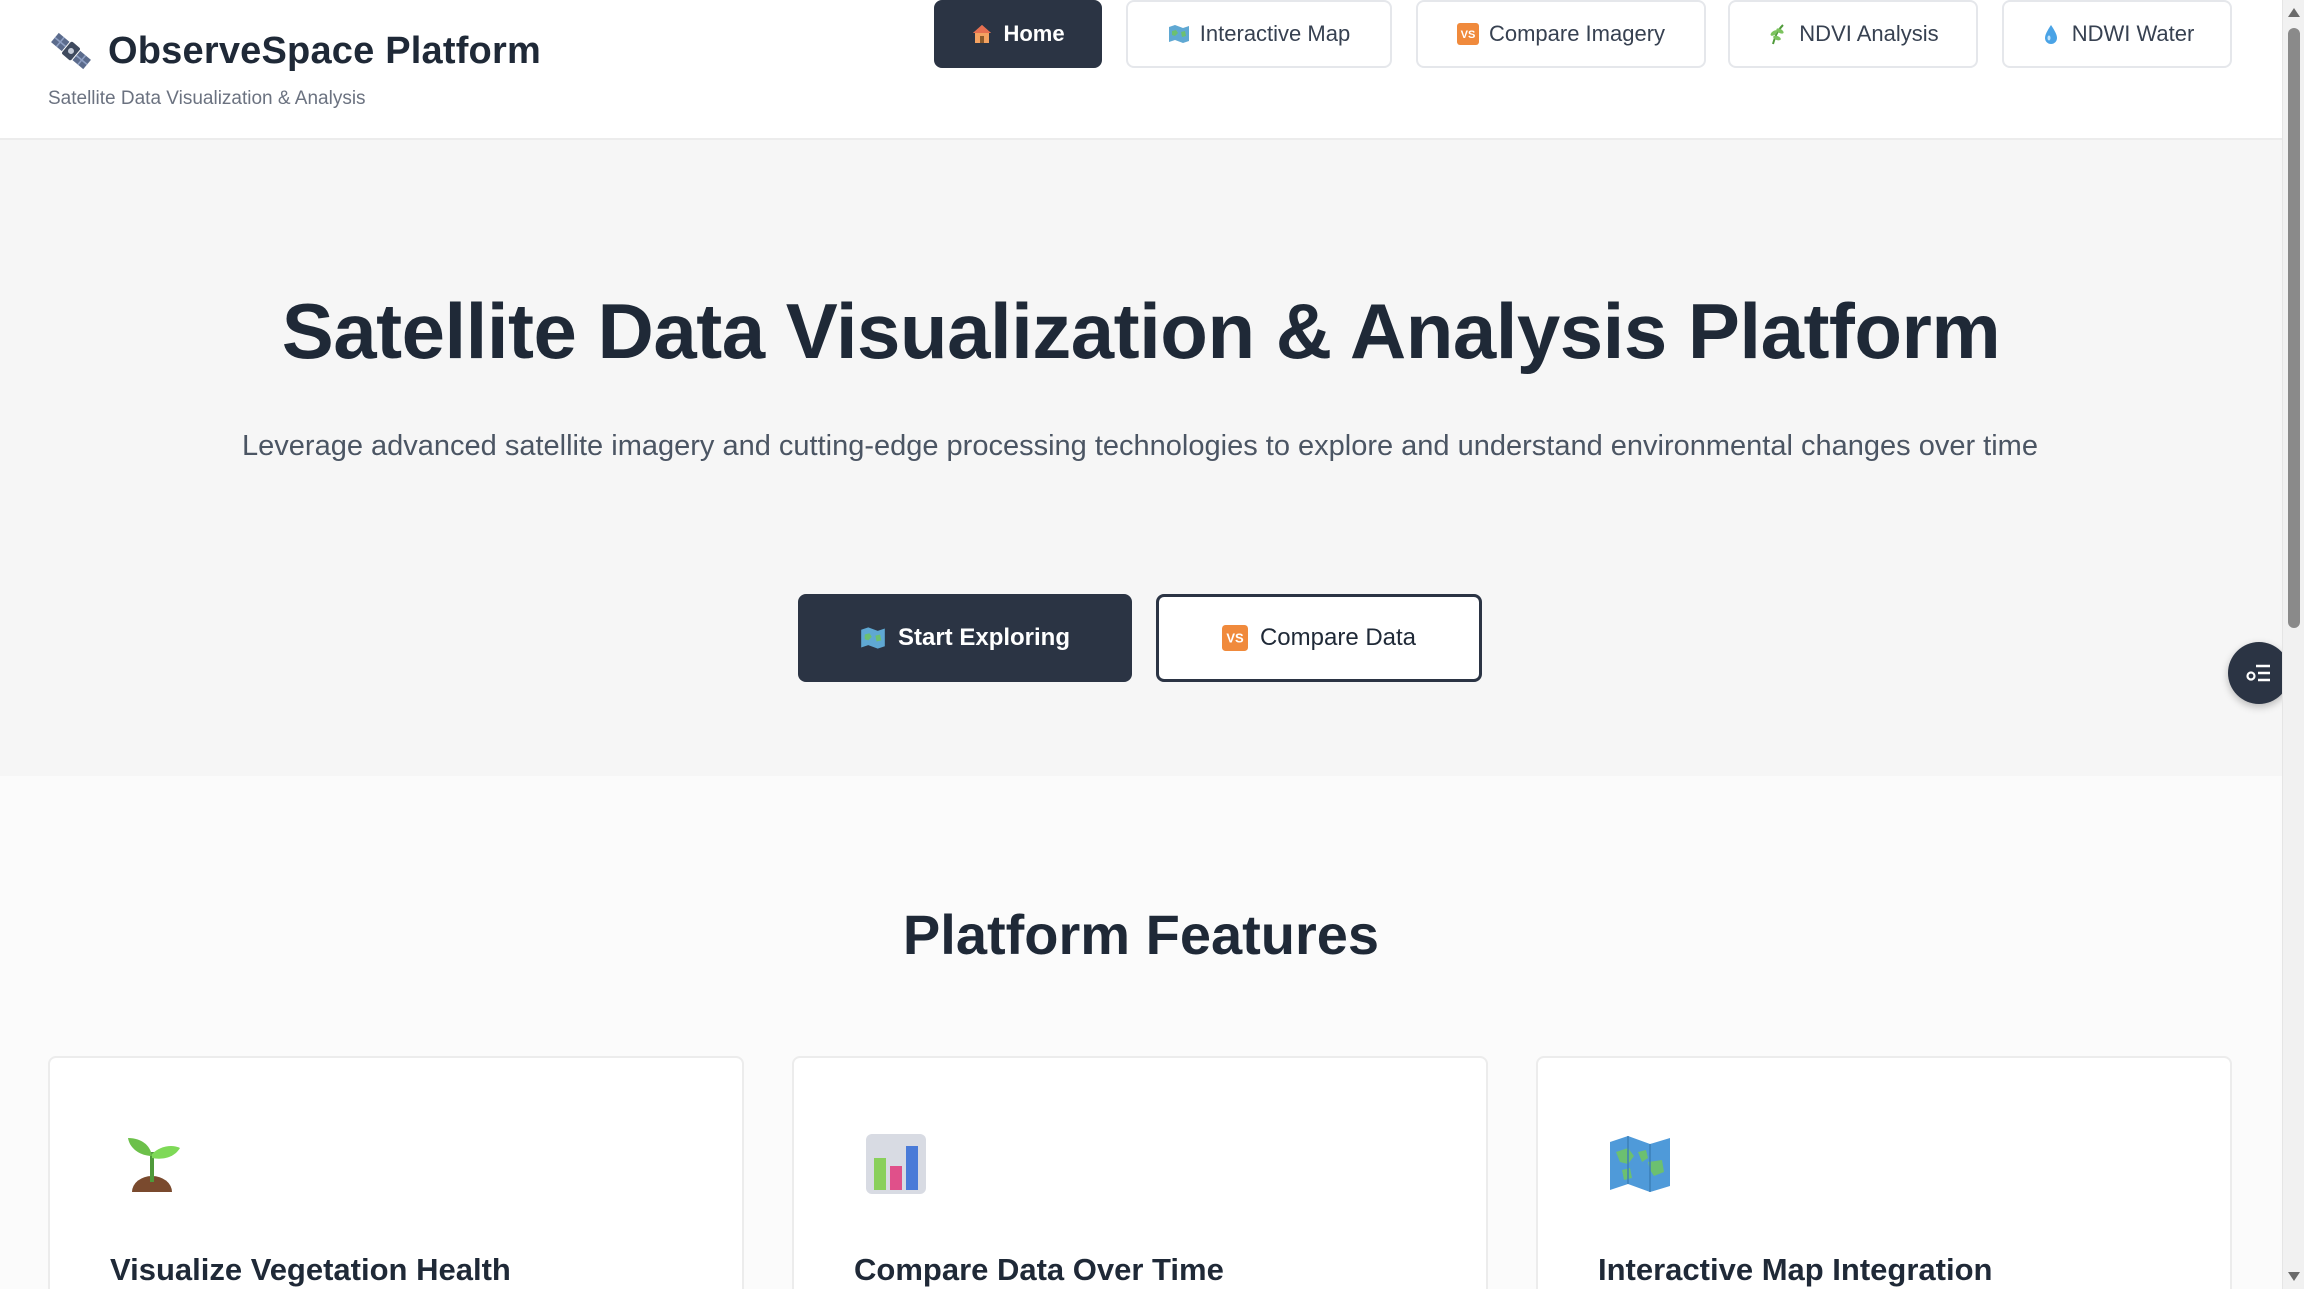 The image size is (2304, 1289). What do you see at coordinates (324, 50) in the screenshot?
I see `app-title: ObserveSpace Platform` at bounding box center [324, 50].